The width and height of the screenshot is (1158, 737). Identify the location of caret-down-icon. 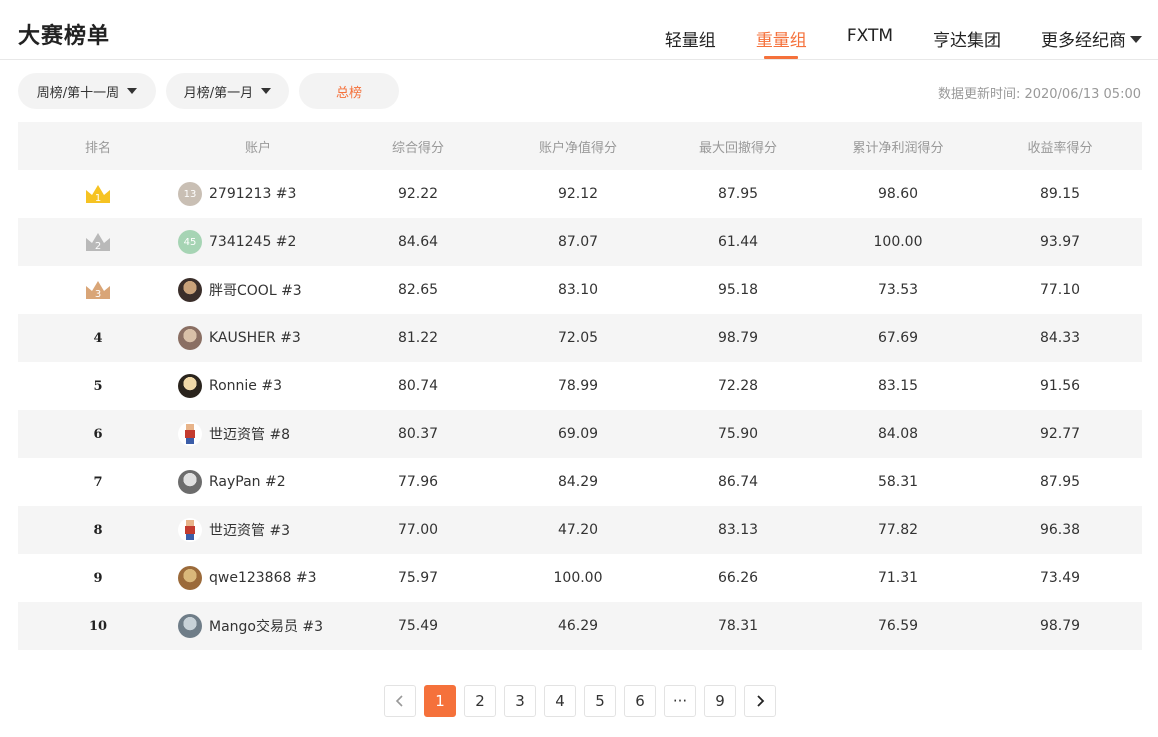
(132, 91).